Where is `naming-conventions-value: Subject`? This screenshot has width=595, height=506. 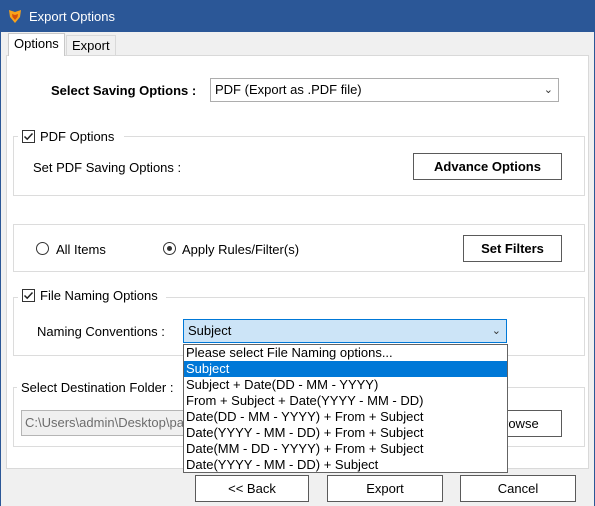
naming-conventions-value: Subject is located at coordinates (210, 330).